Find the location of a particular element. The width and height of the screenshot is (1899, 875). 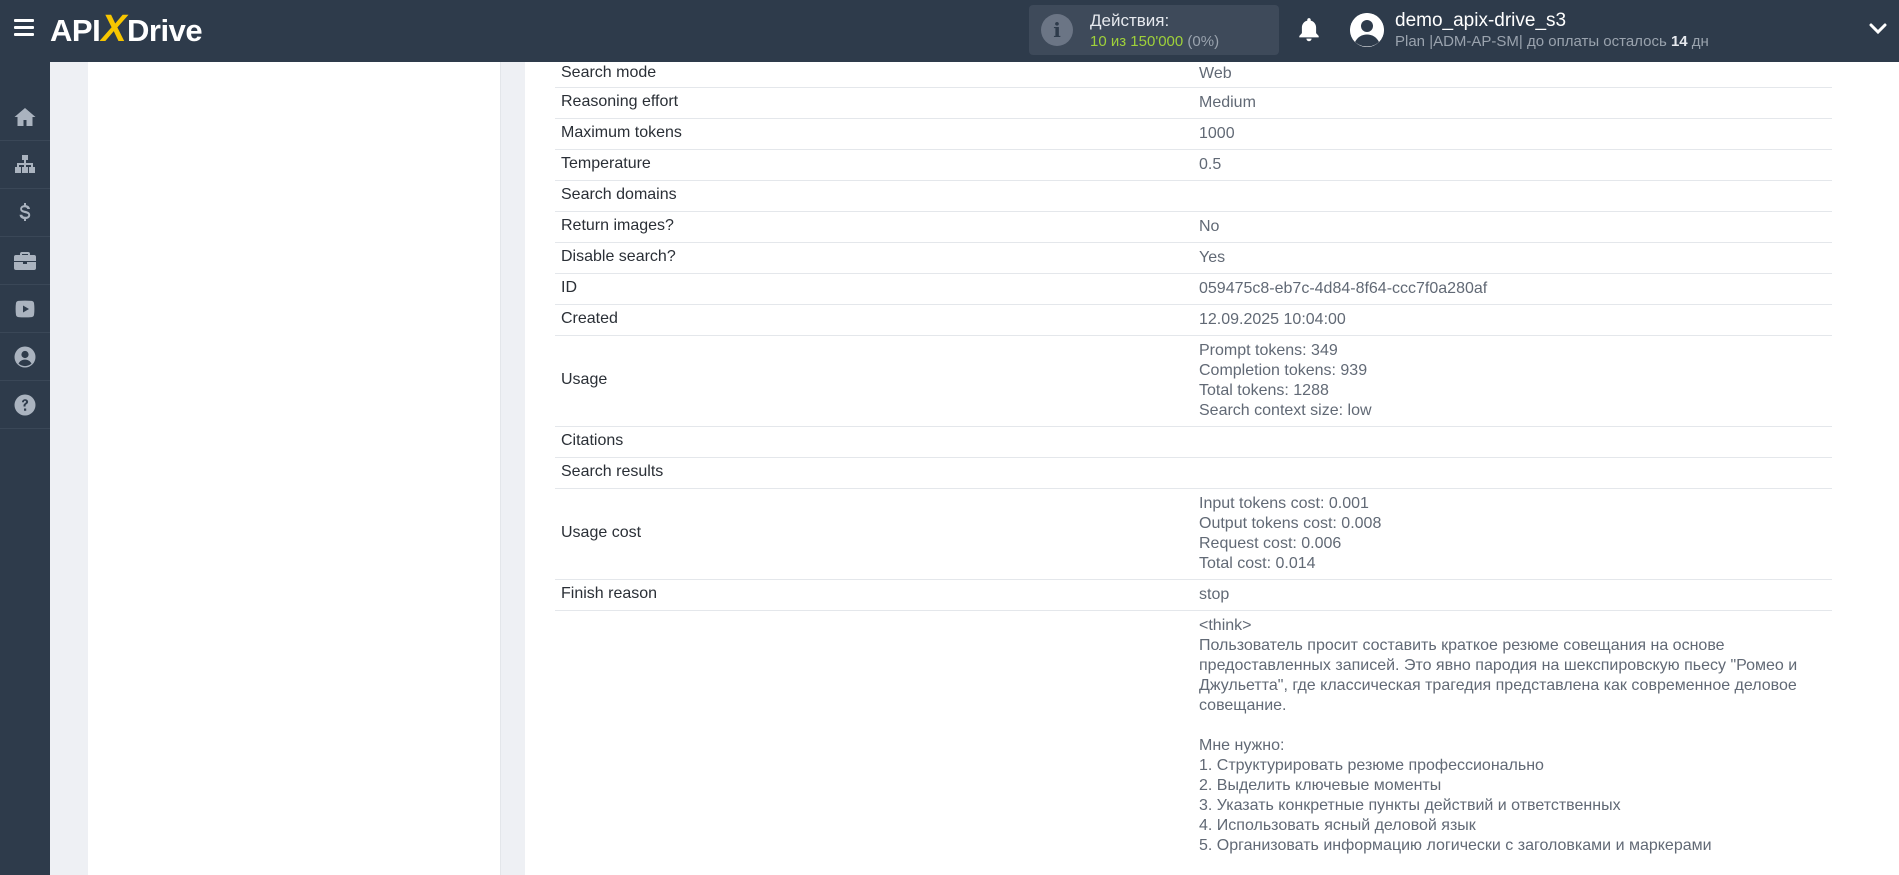

table-row: Search results is located at coordinates (1193, 473).